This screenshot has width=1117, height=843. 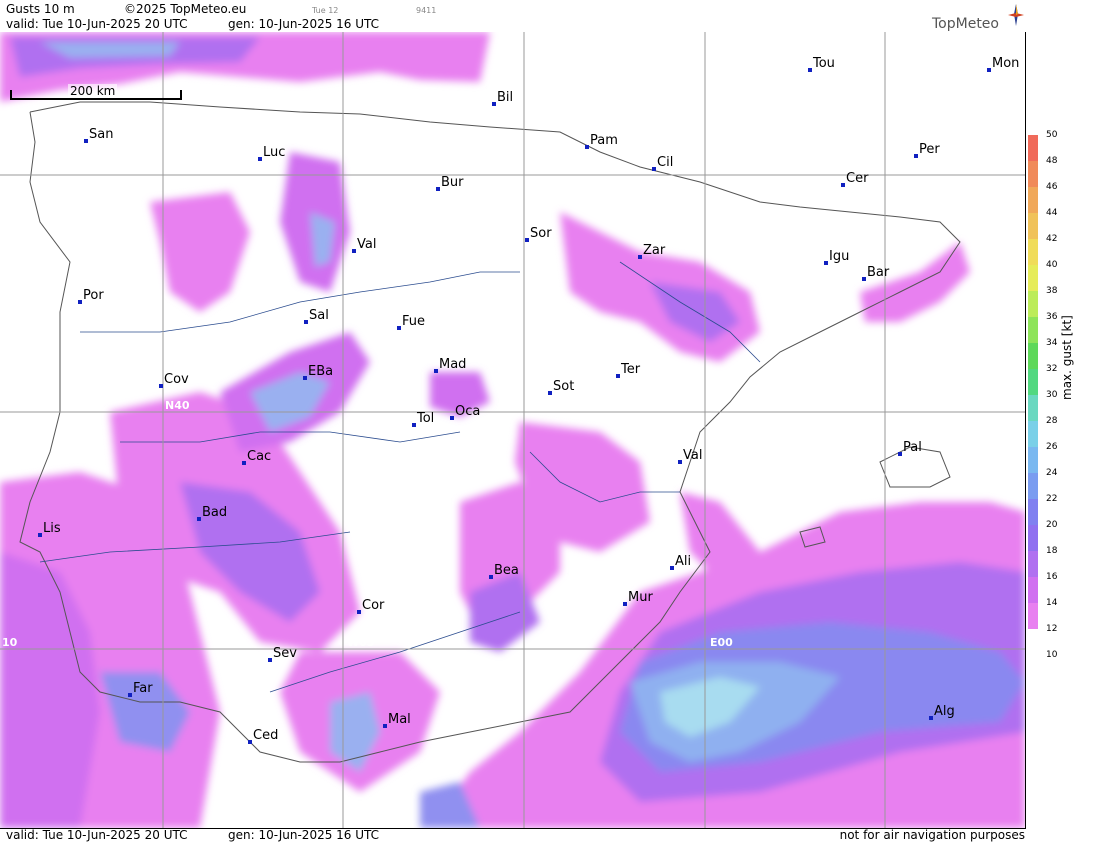 What do you see at coordinates (143, 688) in the screenshot?
I see `city-label: Far` at bounding box center [143, 688].